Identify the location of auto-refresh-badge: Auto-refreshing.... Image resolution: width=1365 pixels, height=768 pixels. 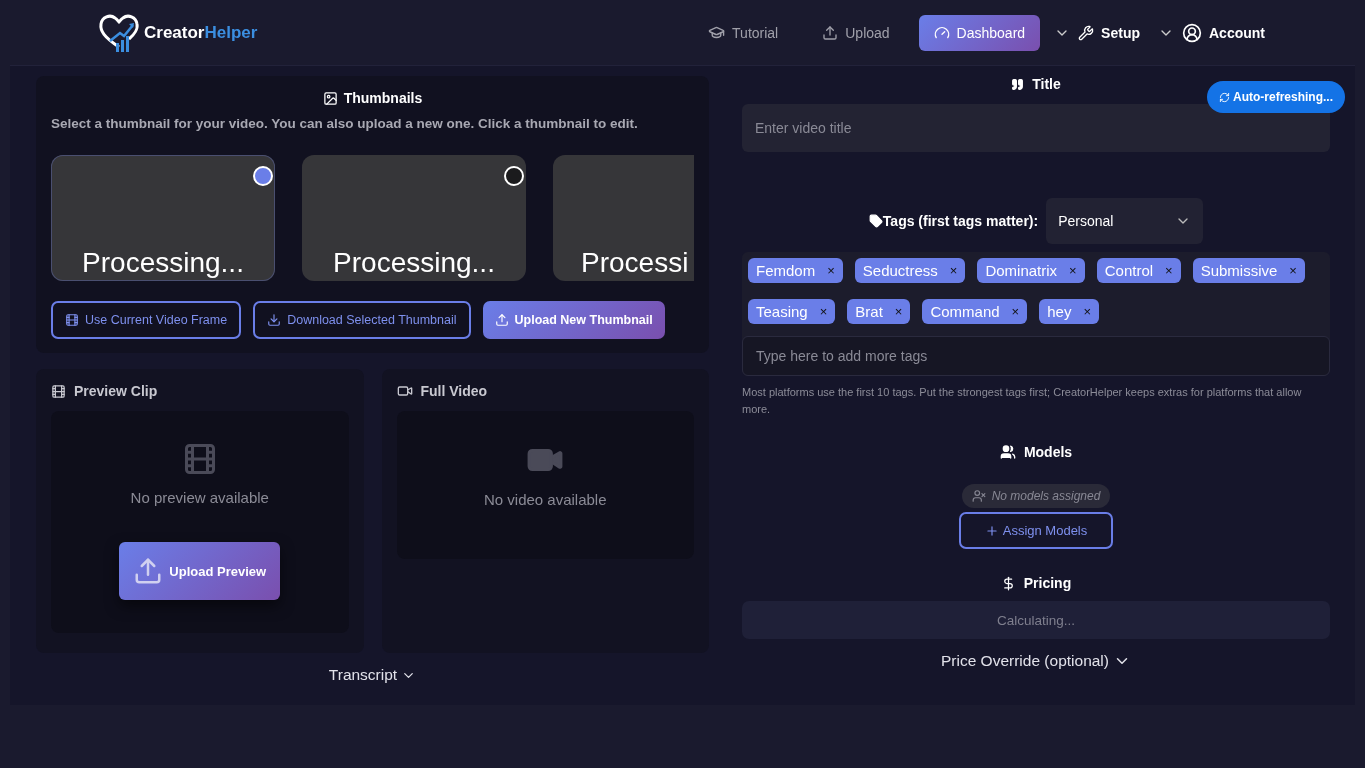
(1276, 97).